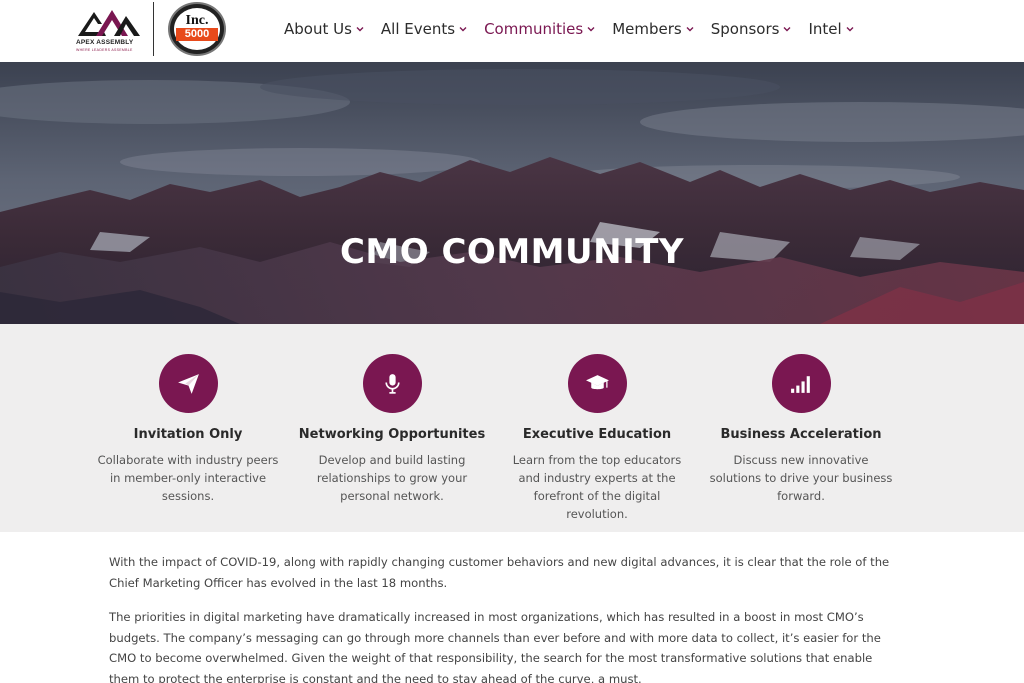 The width and height of the screenshot is (1024, 683). I want to click on nav-members: Members, so click(653, 29).